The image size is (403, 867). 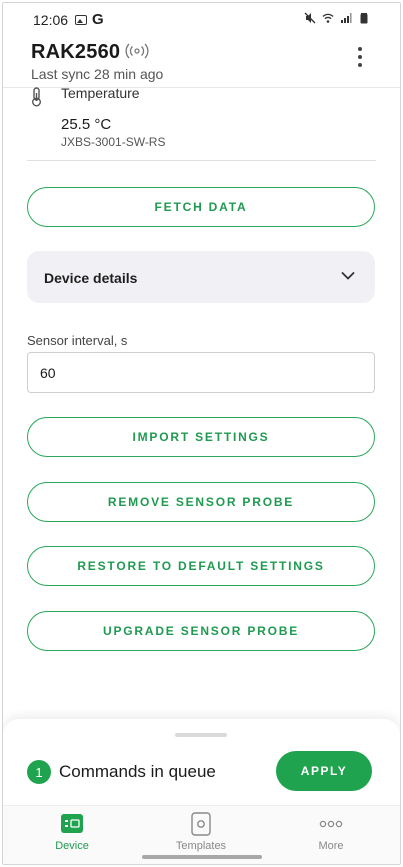 I want to click on sheet-drag-handle, so click(x=201, y=735).